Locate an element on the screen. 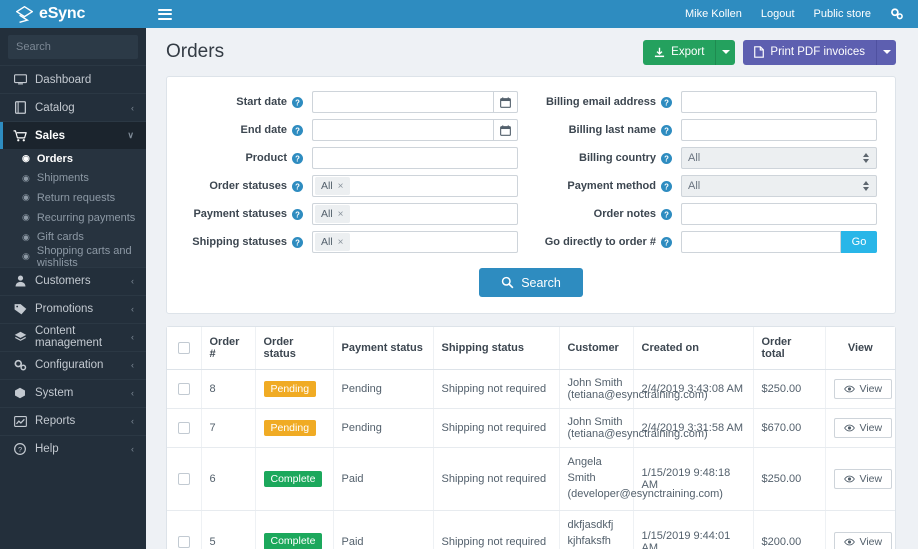 This screenshot has height=549, width=918. sidebar-item-promotions: Promotions ‹ is located at coordinates (73, 308).